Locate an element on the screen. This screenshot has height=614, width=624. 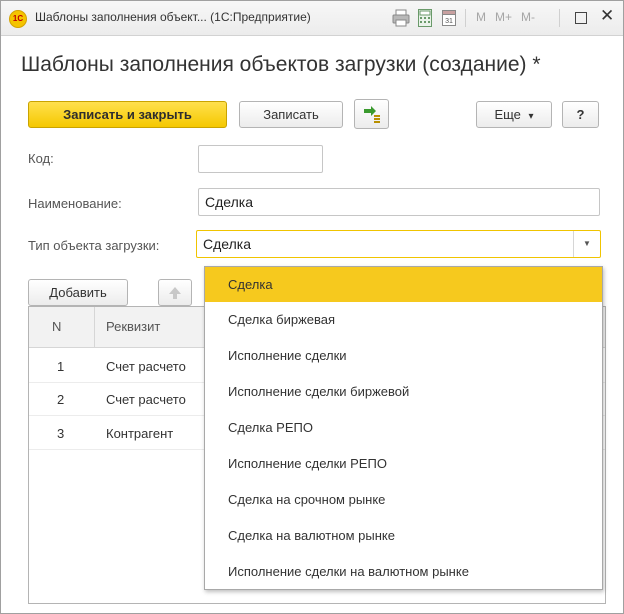
add-button: Добавить is located at coordinates (78, 292).